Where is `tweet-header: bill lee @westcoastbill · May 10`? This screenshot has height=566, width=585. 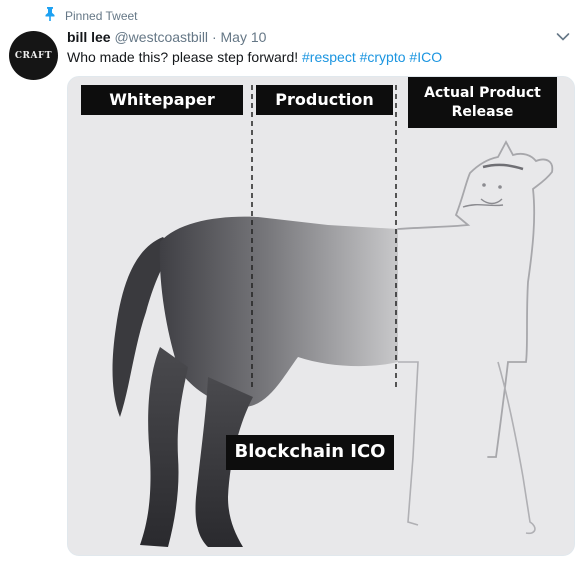 tweet-header: bill lee @westcoastbill · May 10 is located at coordinates (166, 37).